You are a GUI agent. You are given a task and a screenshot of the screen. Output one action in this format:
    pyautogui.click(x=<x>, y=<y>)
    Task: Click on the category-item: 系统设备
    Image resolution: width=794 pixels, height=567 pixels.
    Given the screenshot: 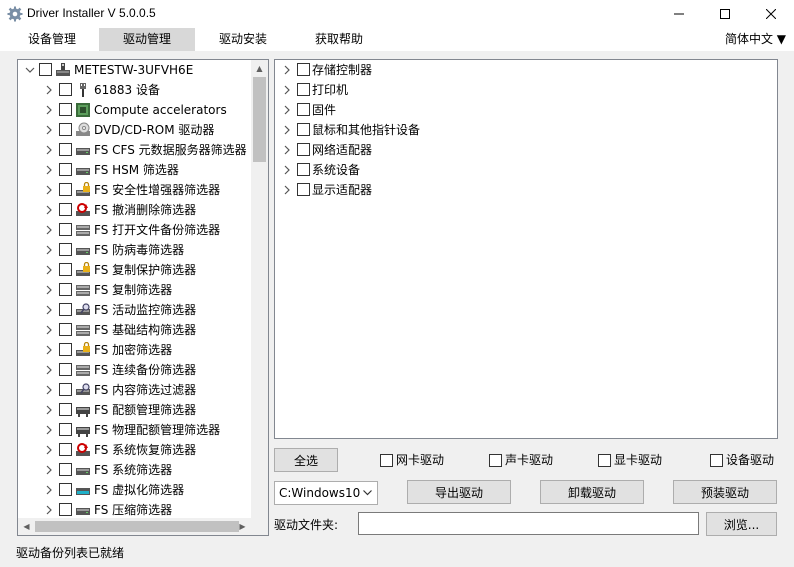 What is the action you would take?
    pyautogui.click(x=392, y=170)
    